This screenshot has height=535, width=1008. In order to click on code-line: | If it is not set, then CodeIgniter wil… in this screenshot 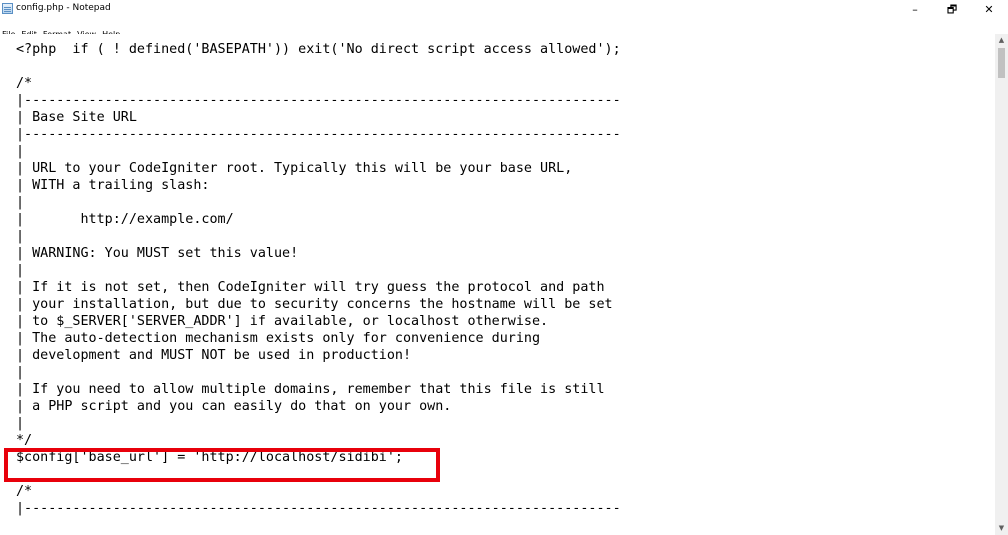, I will do `click(310, 287)`.